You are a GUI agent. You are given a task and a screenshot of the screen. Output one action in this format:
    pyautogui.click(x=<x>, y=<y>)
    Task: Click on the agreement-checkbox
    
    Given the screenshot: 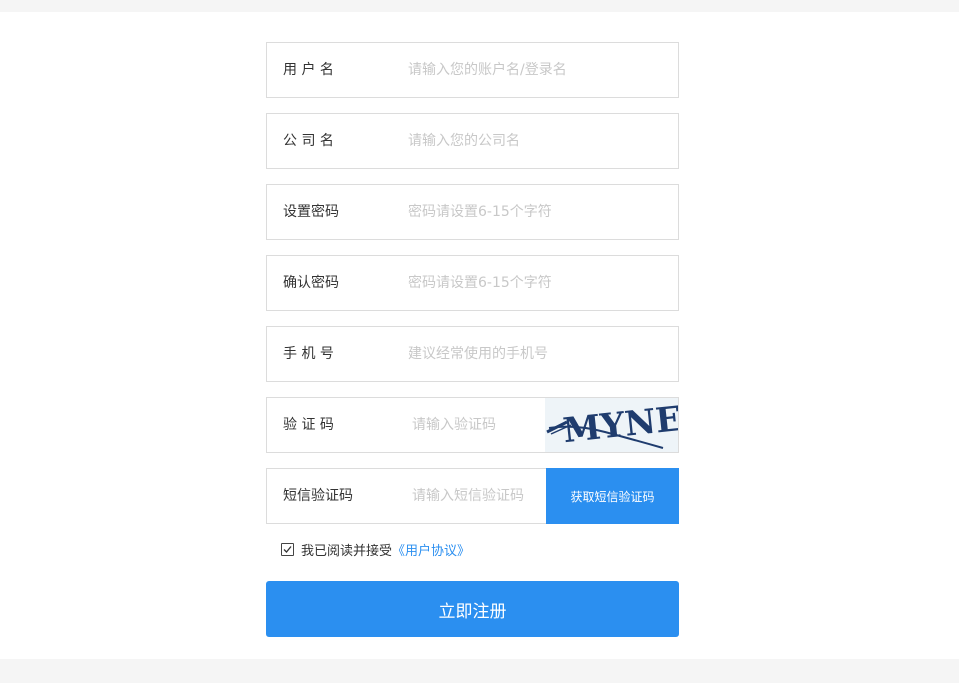 What is the action you would take?
    pyautogui.click(x=287, y=549)
    